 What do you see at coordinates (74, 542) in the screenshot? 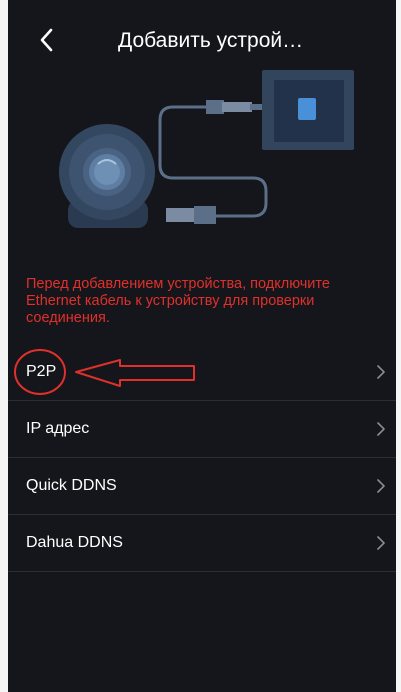
I see `menu-item-label: Dahua DDNS` at bounding box center [74, 542].